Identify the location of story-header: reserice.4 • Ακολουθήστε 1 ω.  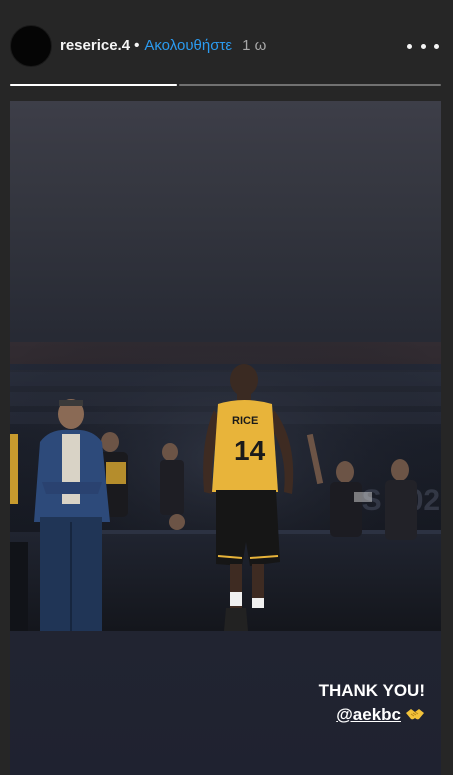
(226, 41).